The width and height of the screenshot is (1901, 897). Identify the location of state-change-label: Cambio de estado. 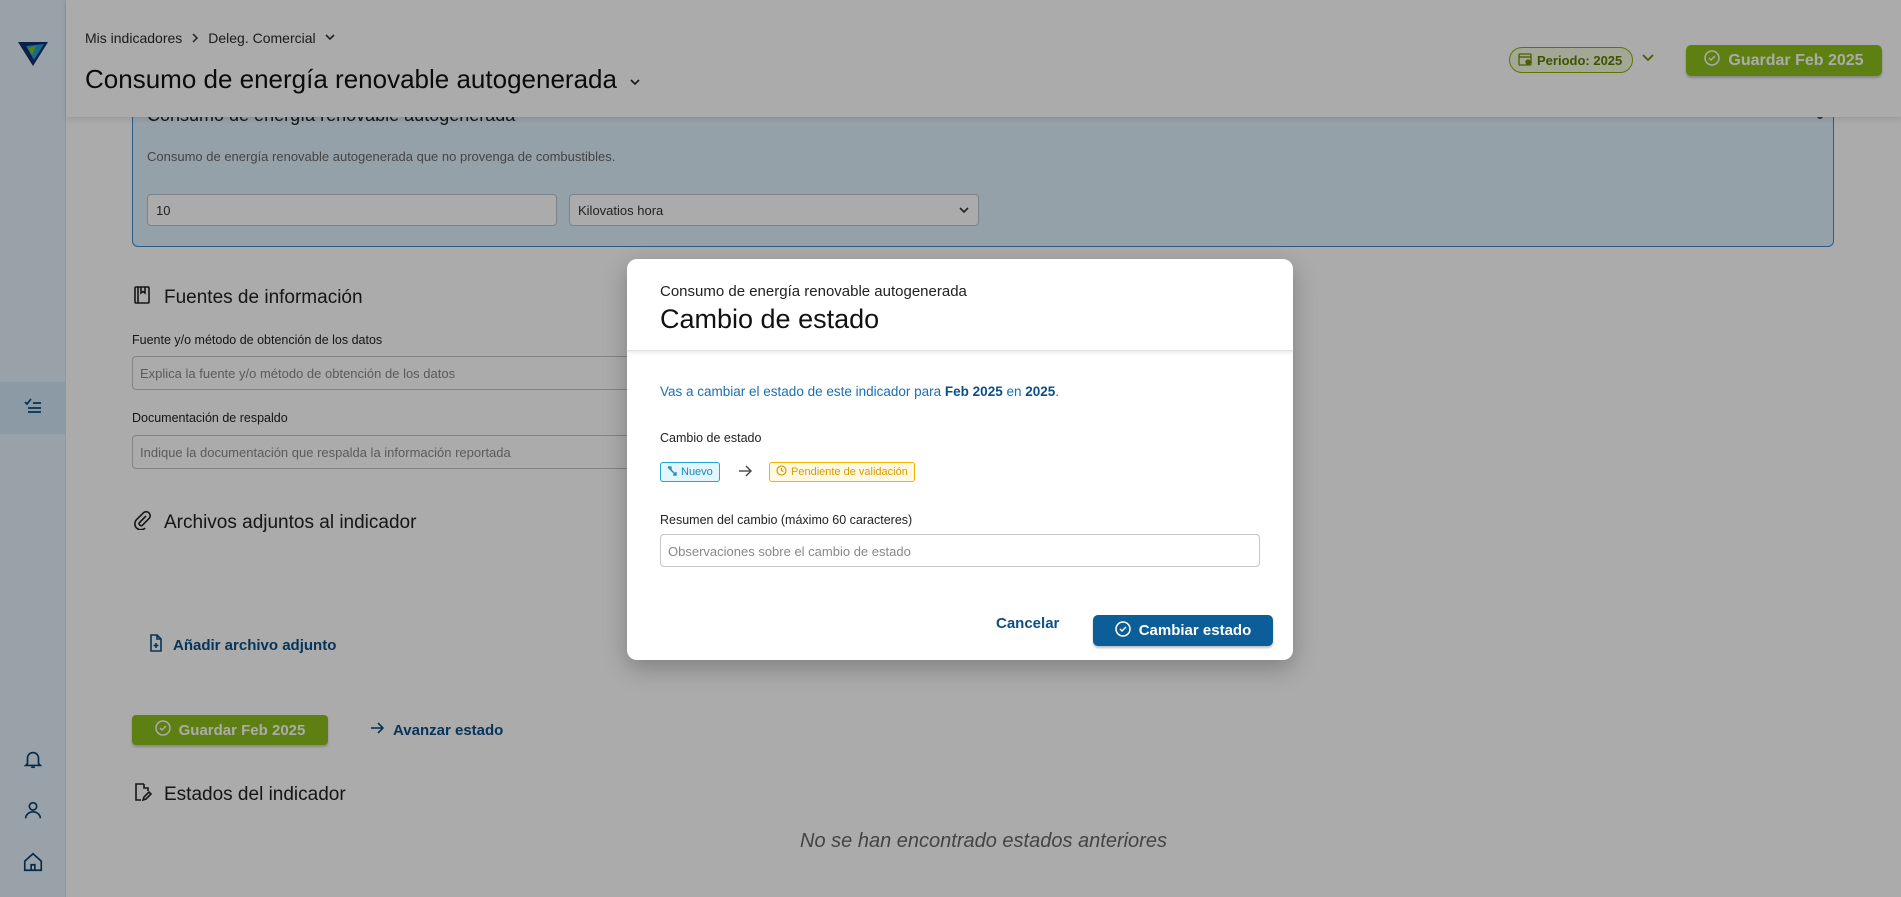
(711, 438).